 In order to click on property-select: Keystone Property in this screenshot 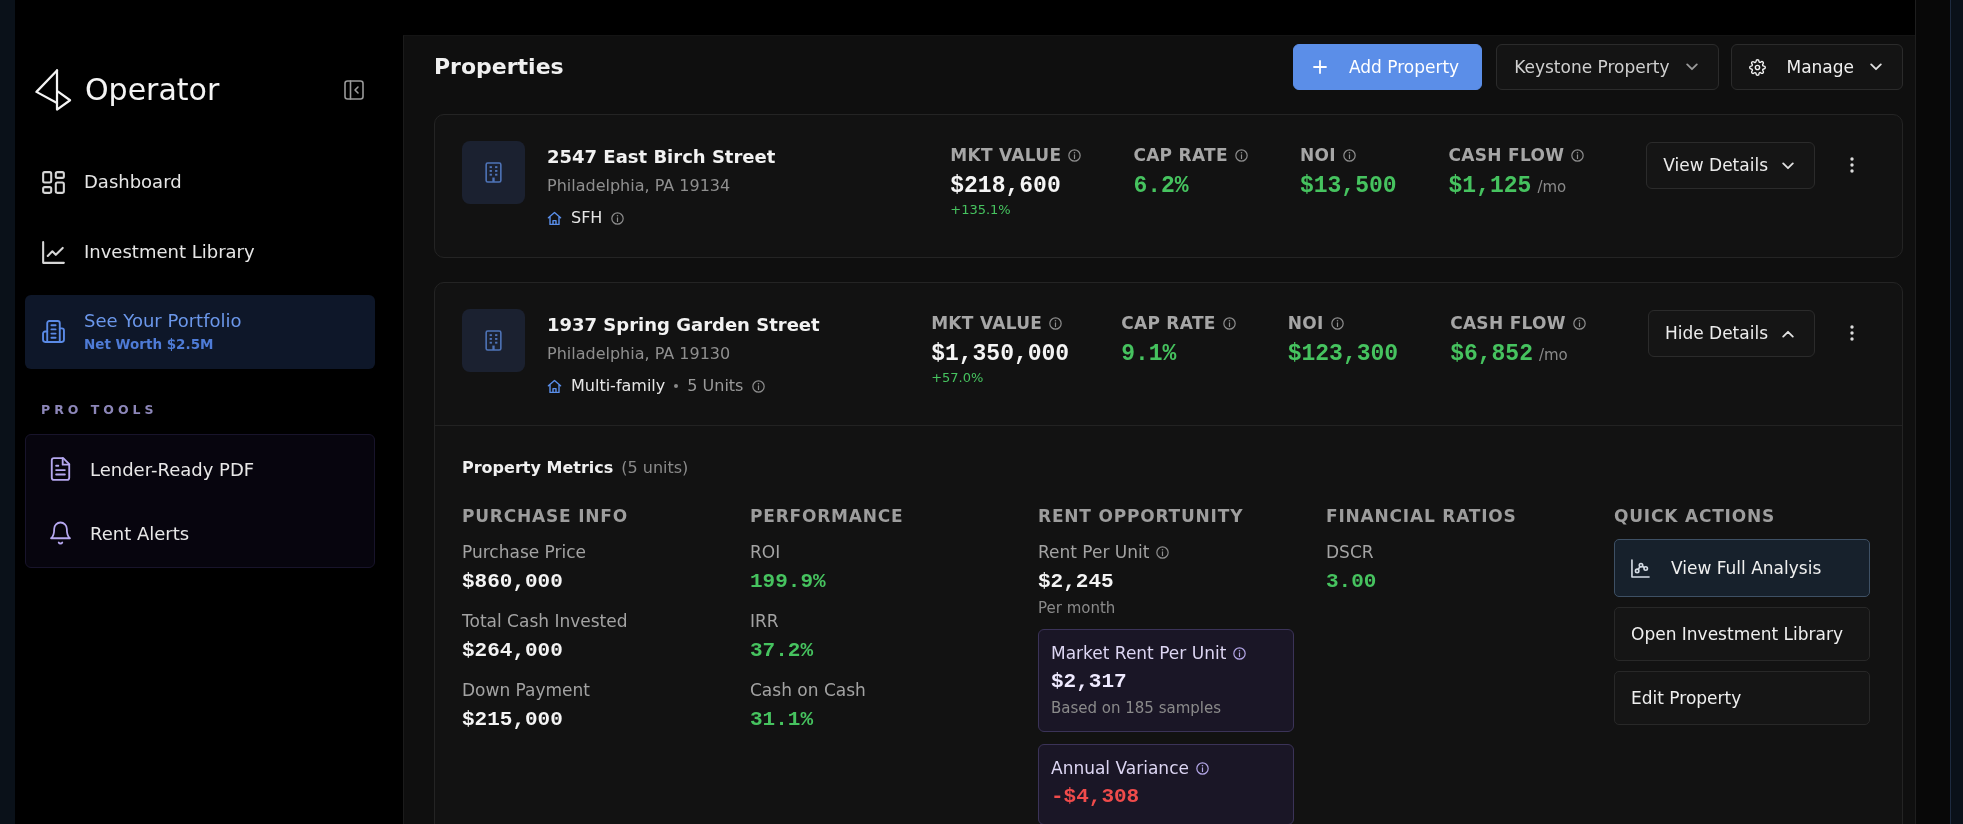, I will do `click(1608, 67)`.